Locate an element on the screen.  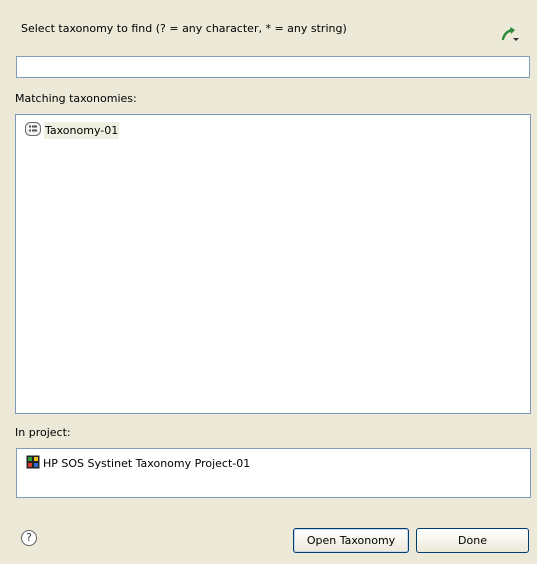
open-taxonomy-button: Open Taxonomy is located at coordinates (351, 540).